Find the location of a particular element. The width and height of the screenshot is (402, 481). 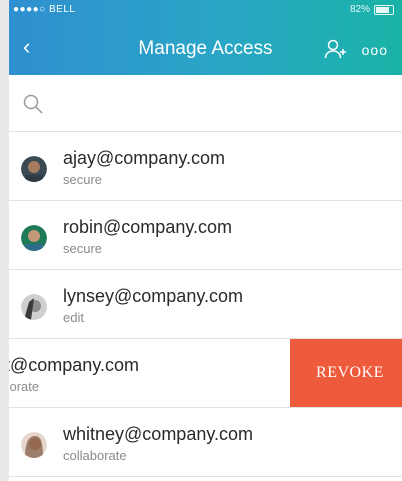

battery-percent: 82% is located at coordinates (359, 9).